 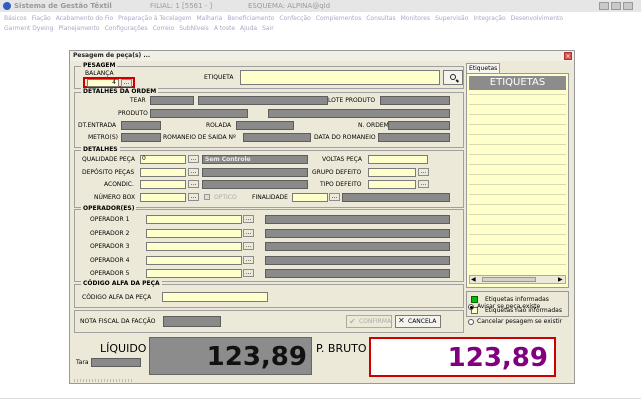 I want to click on menu-item-8: Consultas, so click(x=380, y=18).